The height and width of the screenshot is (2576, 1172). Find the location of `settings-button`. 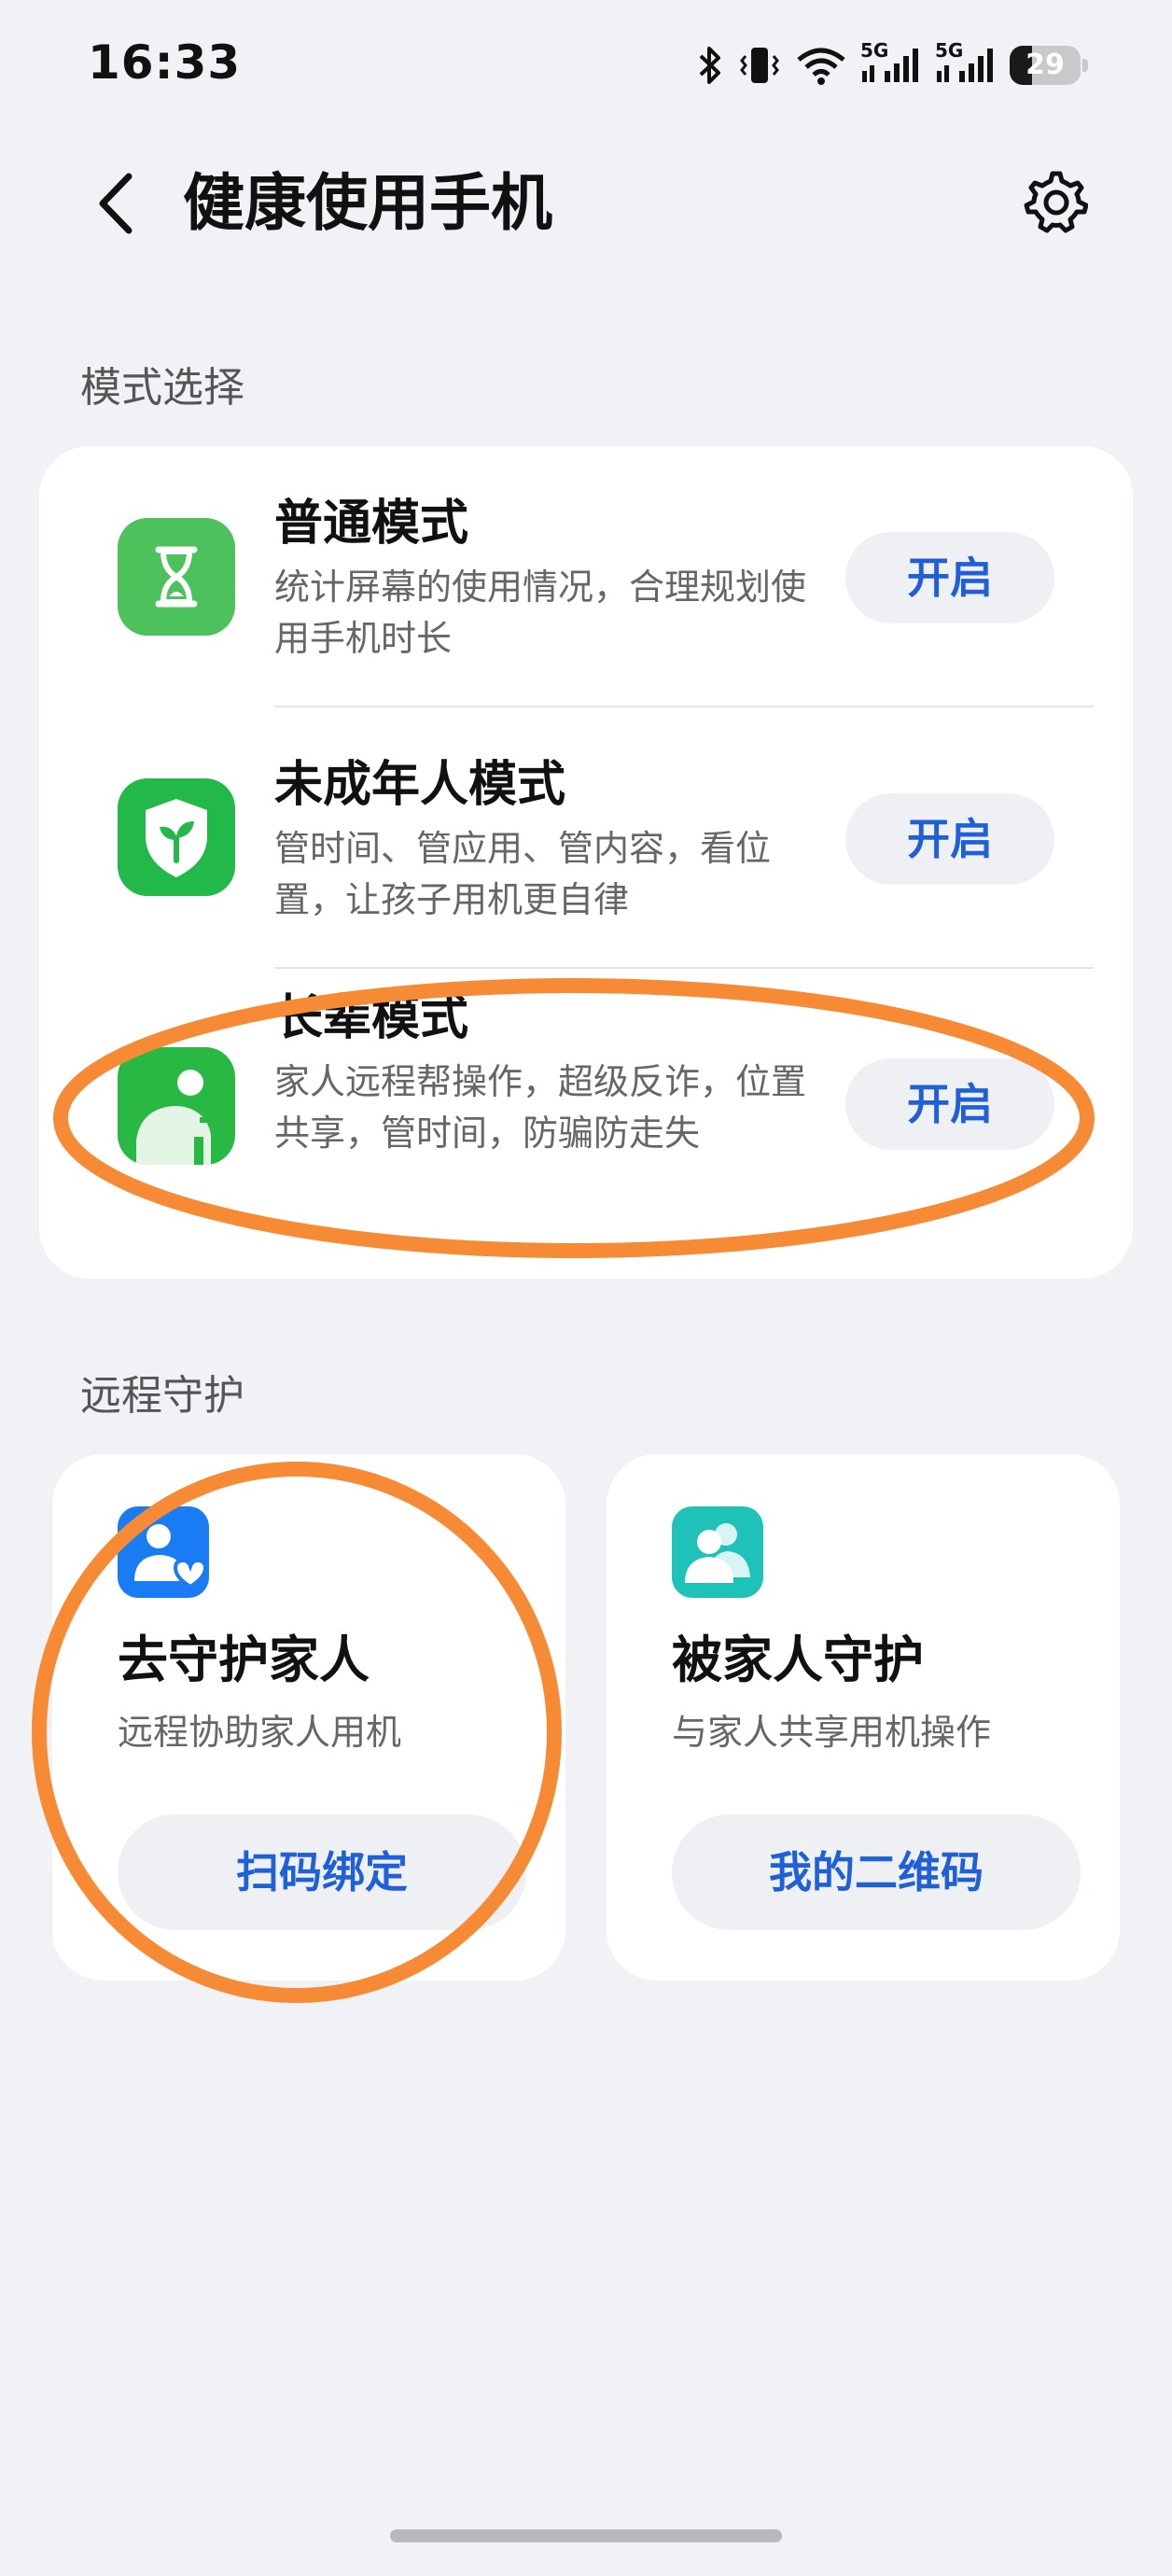

settings-button is located at coordinates (1054, 201).